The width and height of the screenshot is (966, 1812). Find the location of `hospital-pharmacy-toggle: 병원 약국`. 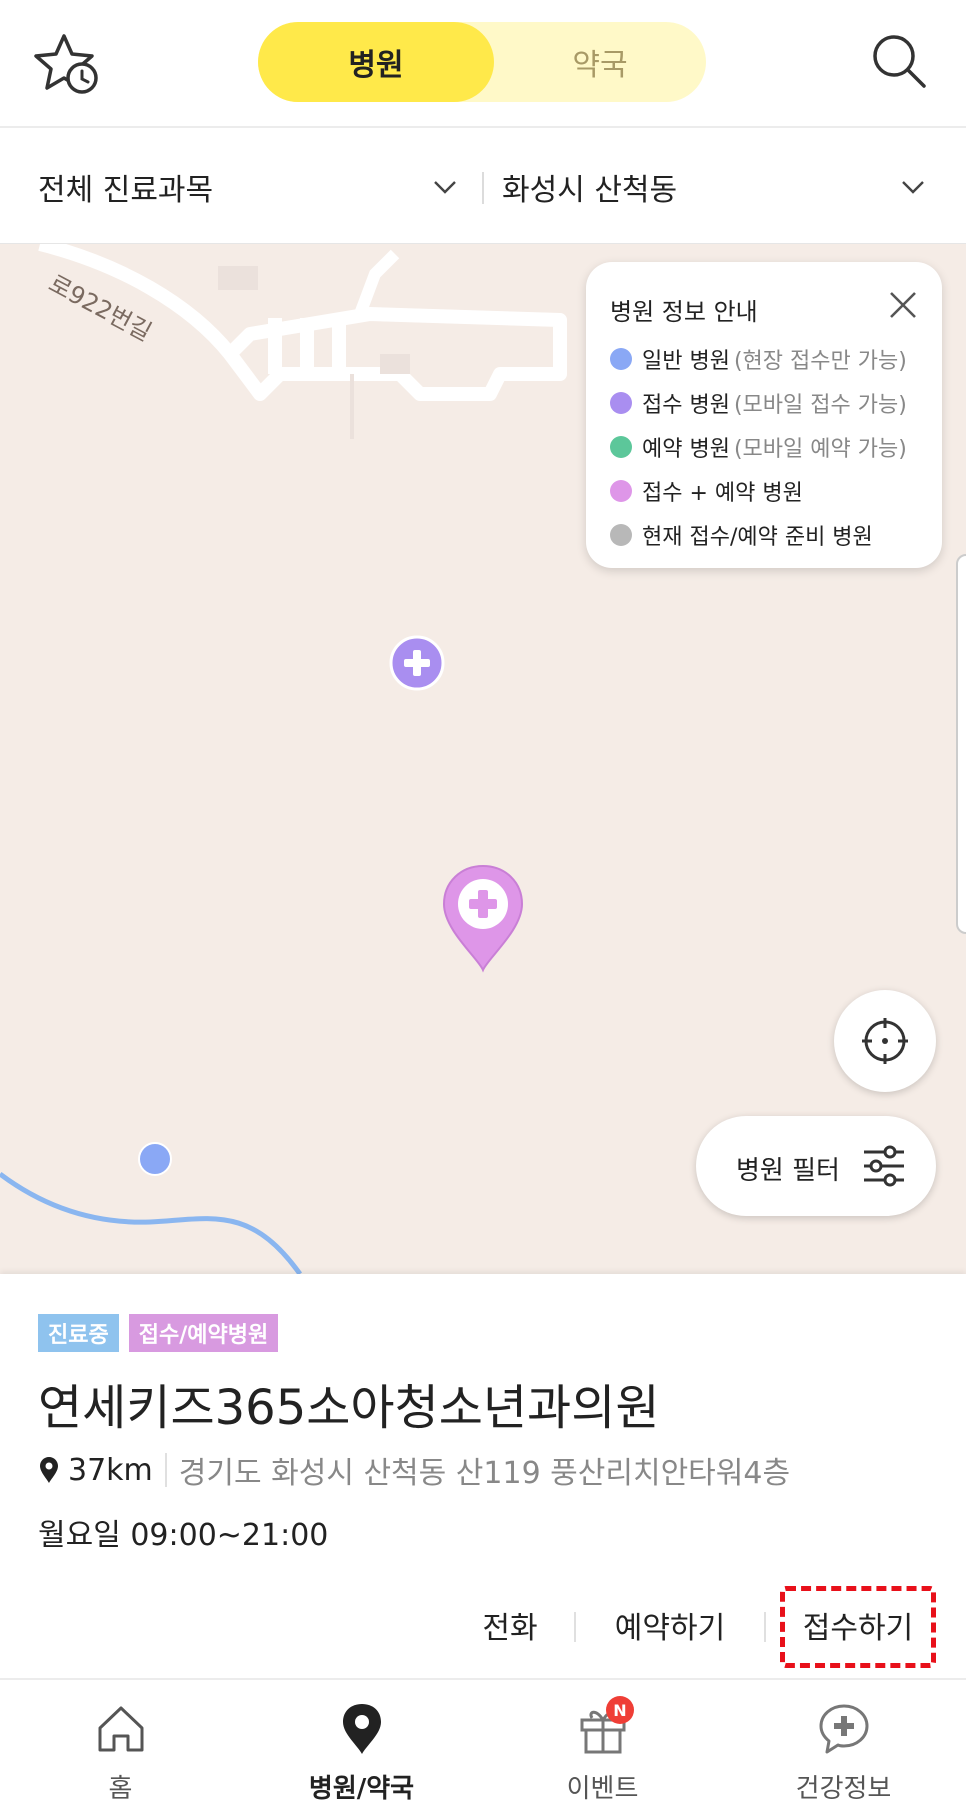

hospital-pharmacy-toggle: 병원 약국 is located at coordinates (482, 62).